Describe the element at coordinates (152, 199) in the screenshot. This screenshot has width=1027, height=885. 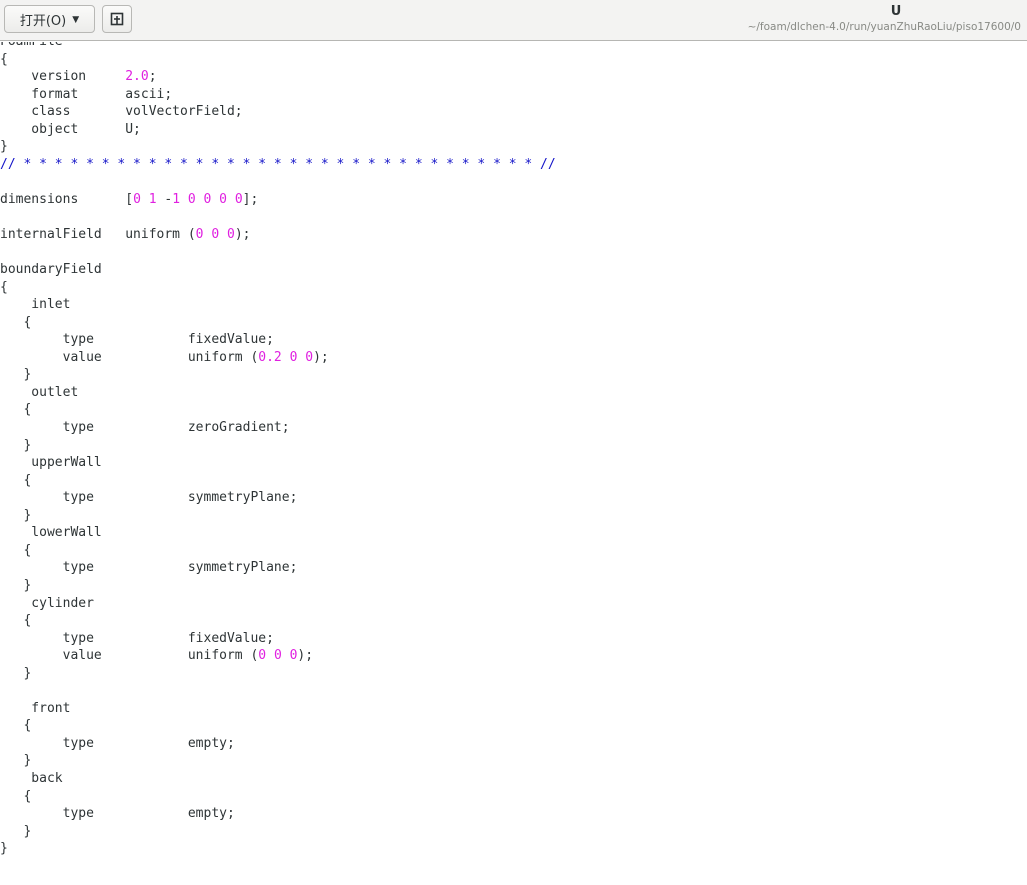
I see `number-literal: 1` at that location.